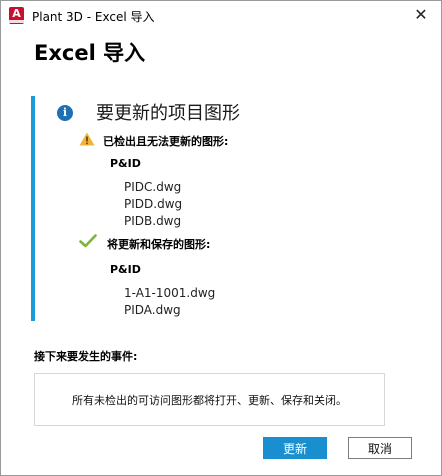  Describe the element at coordinates (153, 221) in the screenshot. I see `file-item: PIDB.dwg` at that location.